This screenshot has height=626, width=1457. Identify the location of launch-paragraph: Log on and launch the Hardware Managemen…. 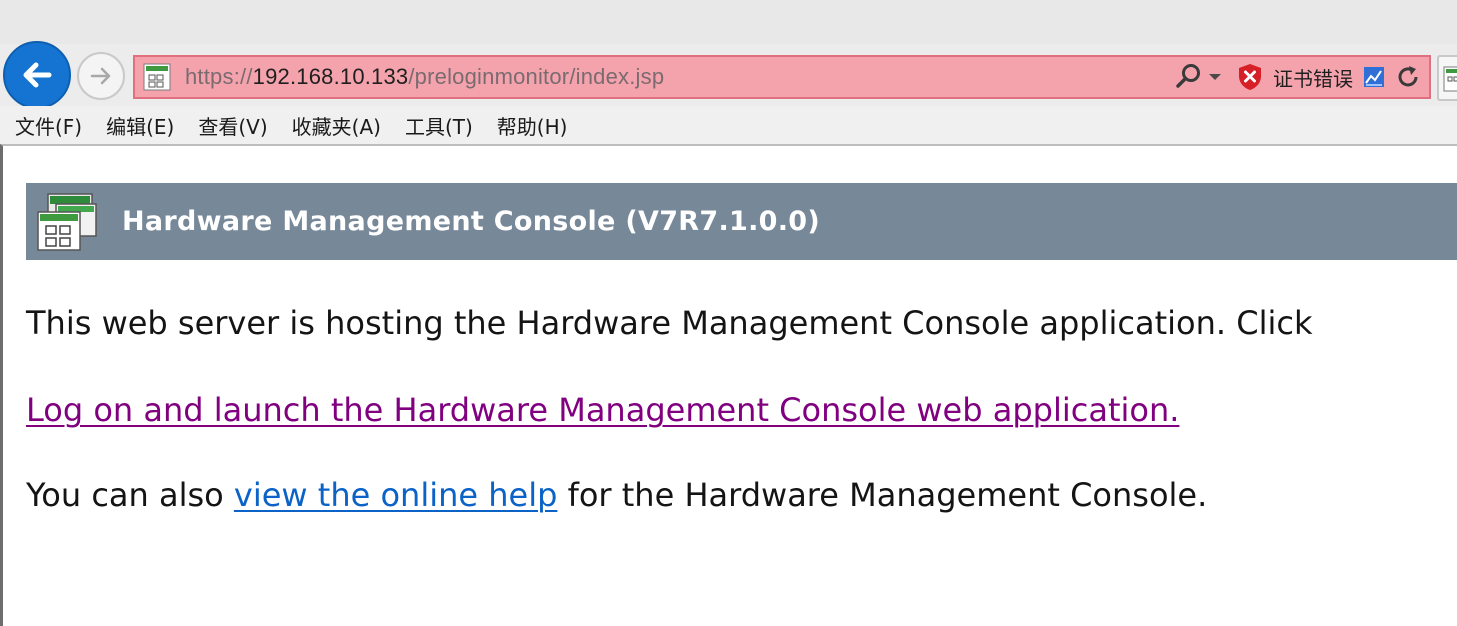
(602, 410).